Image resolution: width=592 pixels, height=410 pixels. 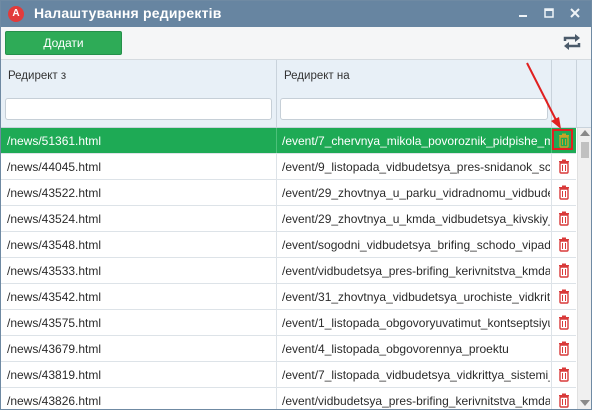 I want to click on column-header-to: Редирект на, so click(x=317, y=76).